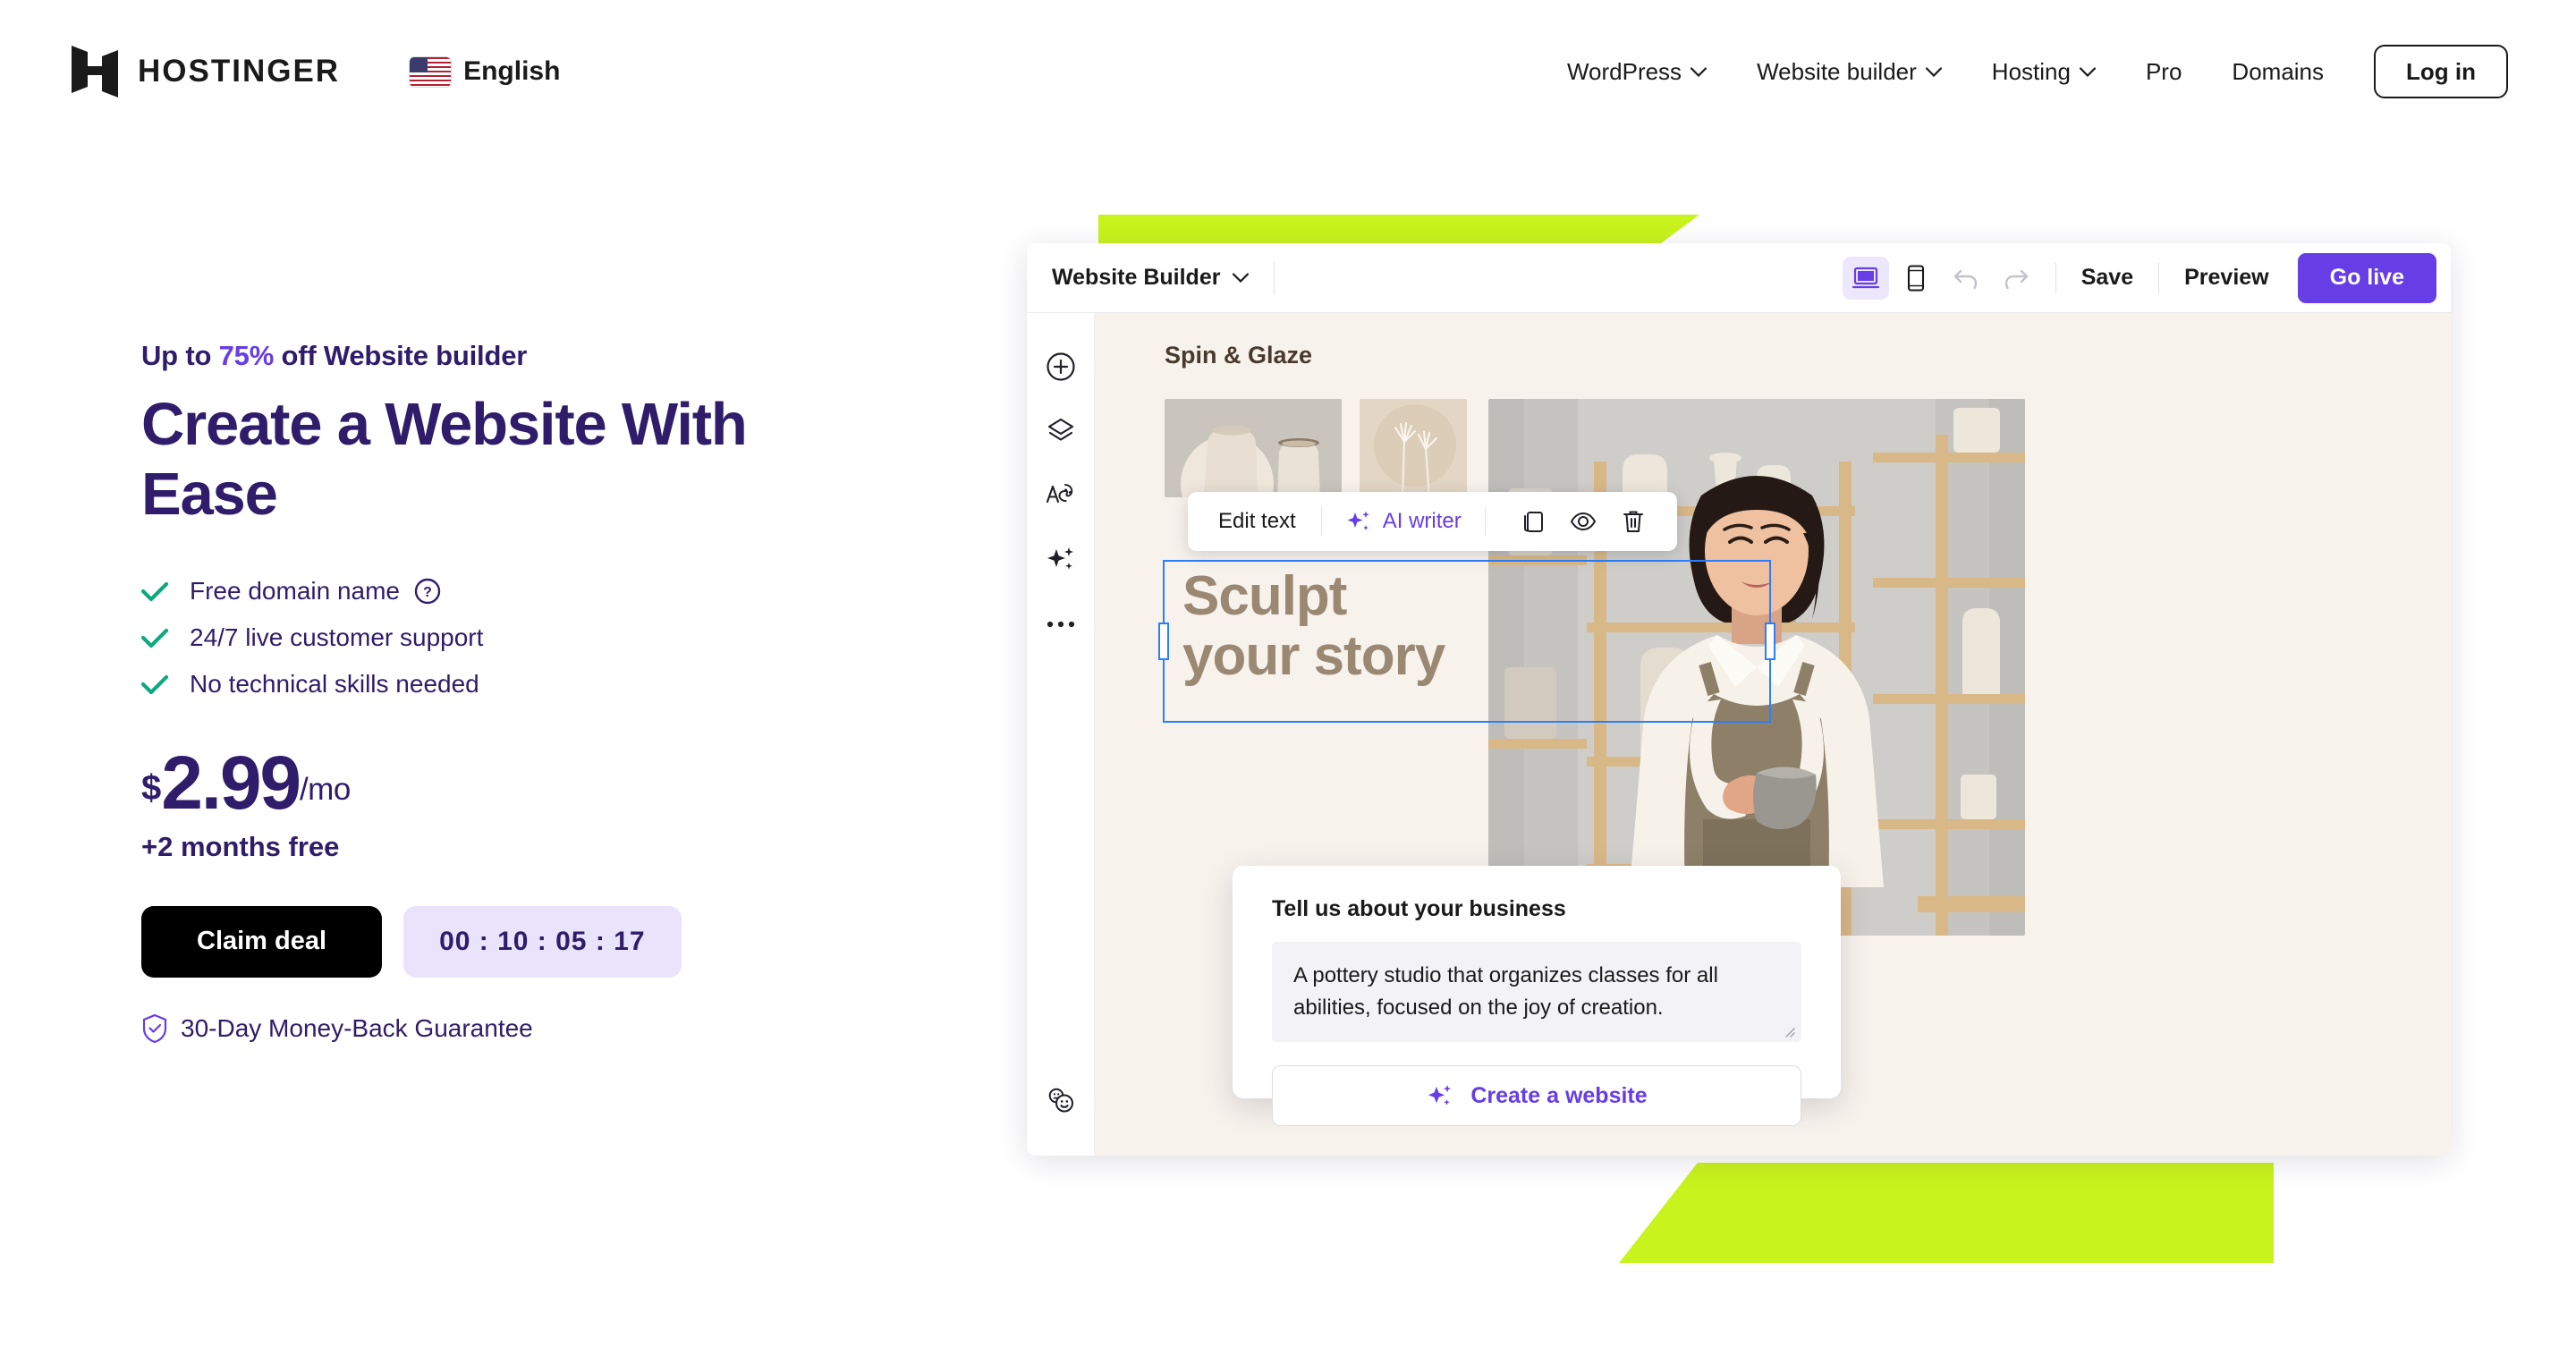 This screenshot has height=1347, width=2576. I want to click on builder-title-dropdown: Website Builder, so click(1151, 278).